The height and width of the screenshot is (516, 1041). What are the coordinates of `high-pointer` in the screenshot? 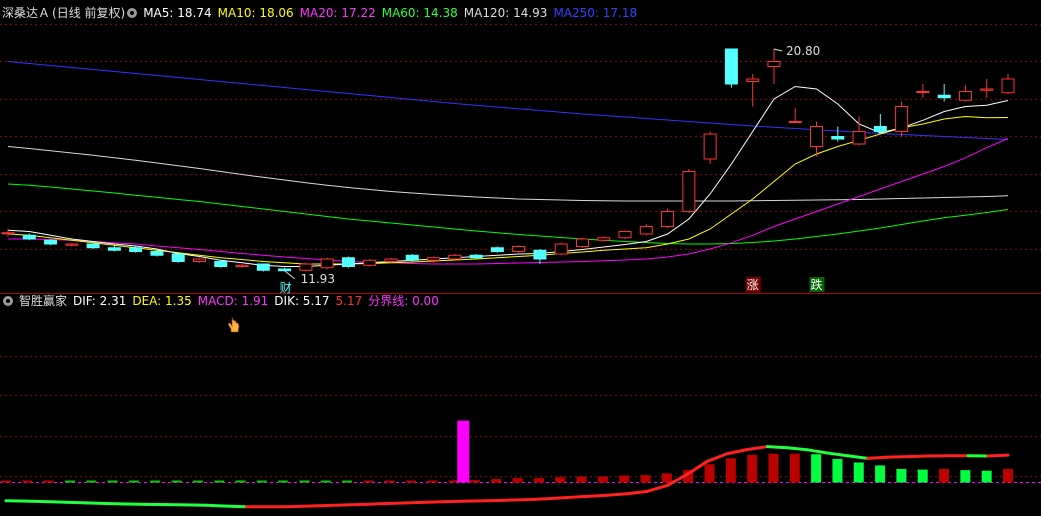 It's located at (778, 50).